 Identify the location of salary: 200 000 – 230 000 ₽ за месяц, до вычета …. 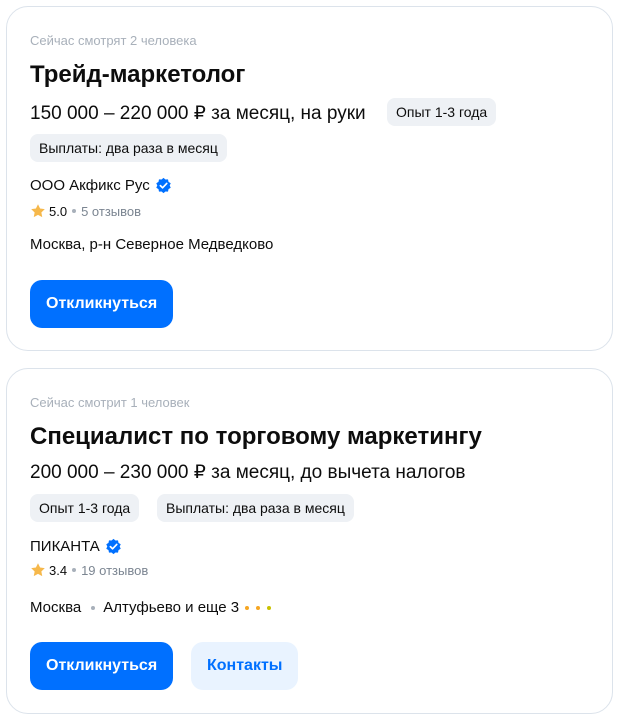
(248, 472).